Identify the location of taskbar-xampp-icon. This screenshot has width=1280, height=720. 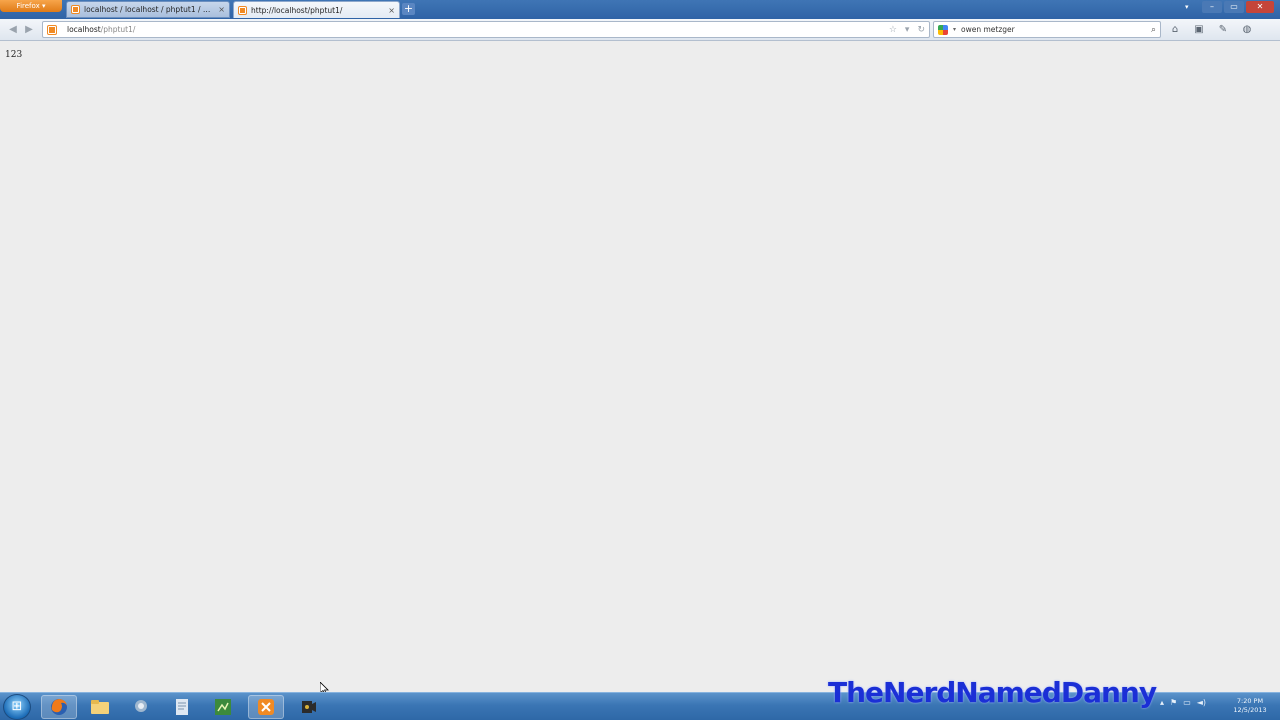
(266, 707).